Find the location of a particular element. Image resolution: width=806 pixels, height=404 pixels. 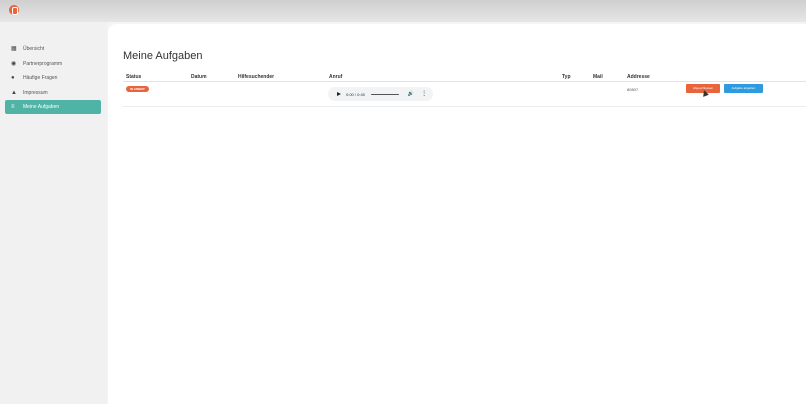

sidebar-item-label: Impressum is located at coordinates (35, 93).